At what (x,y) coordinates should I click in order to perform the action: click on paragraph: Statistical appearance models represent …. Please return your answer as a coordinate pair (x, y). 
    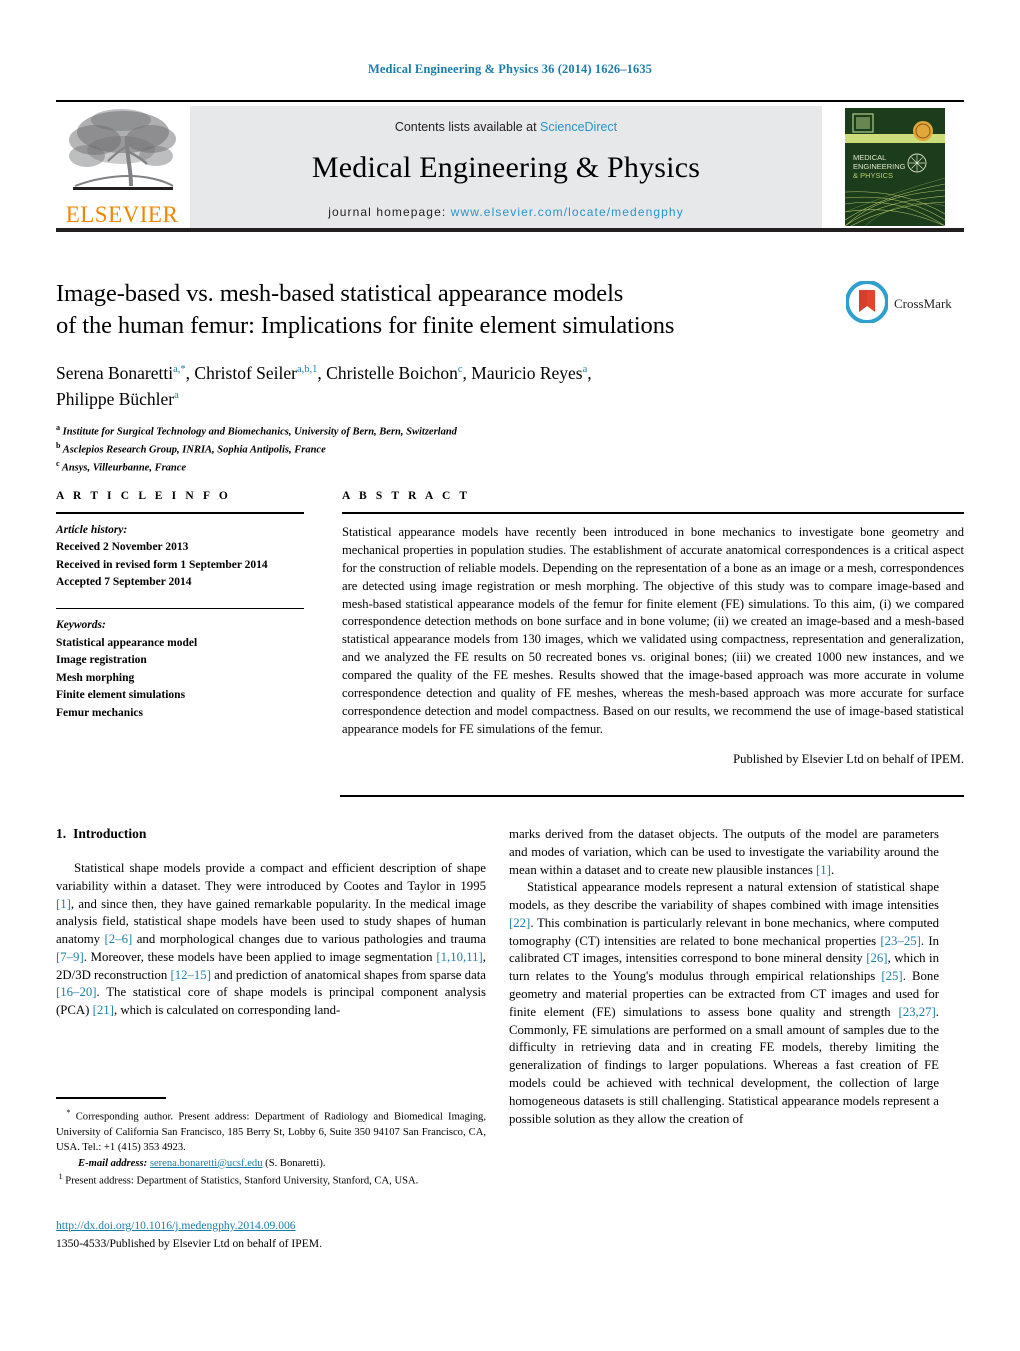
    Looking at the image, I should click on (724, 1003).